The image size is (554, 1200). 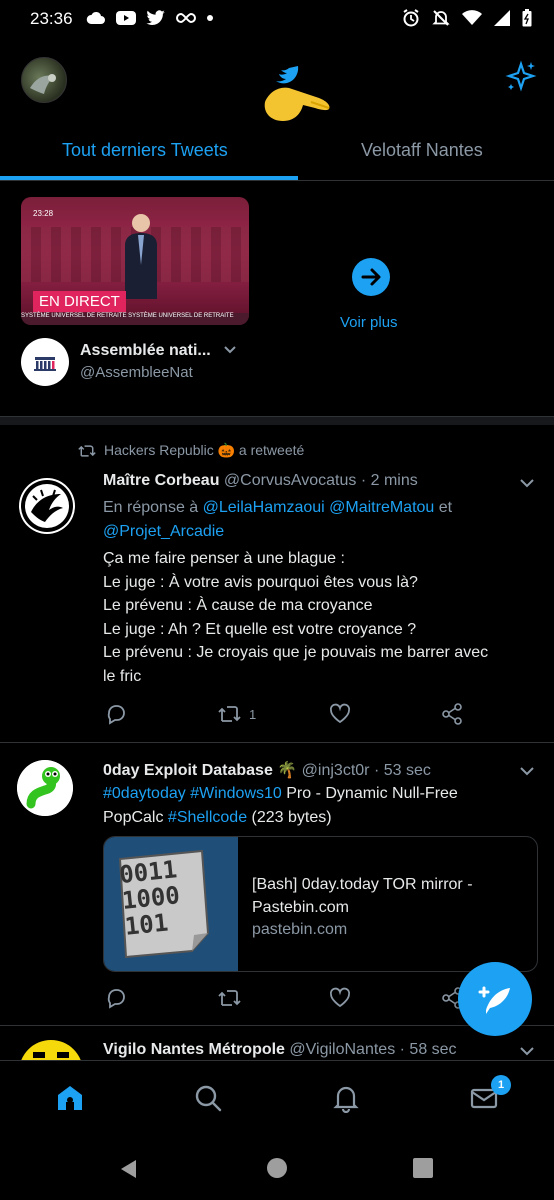 I want to click on tweet-menu-chevron-icon, so click(x=527, y=485).